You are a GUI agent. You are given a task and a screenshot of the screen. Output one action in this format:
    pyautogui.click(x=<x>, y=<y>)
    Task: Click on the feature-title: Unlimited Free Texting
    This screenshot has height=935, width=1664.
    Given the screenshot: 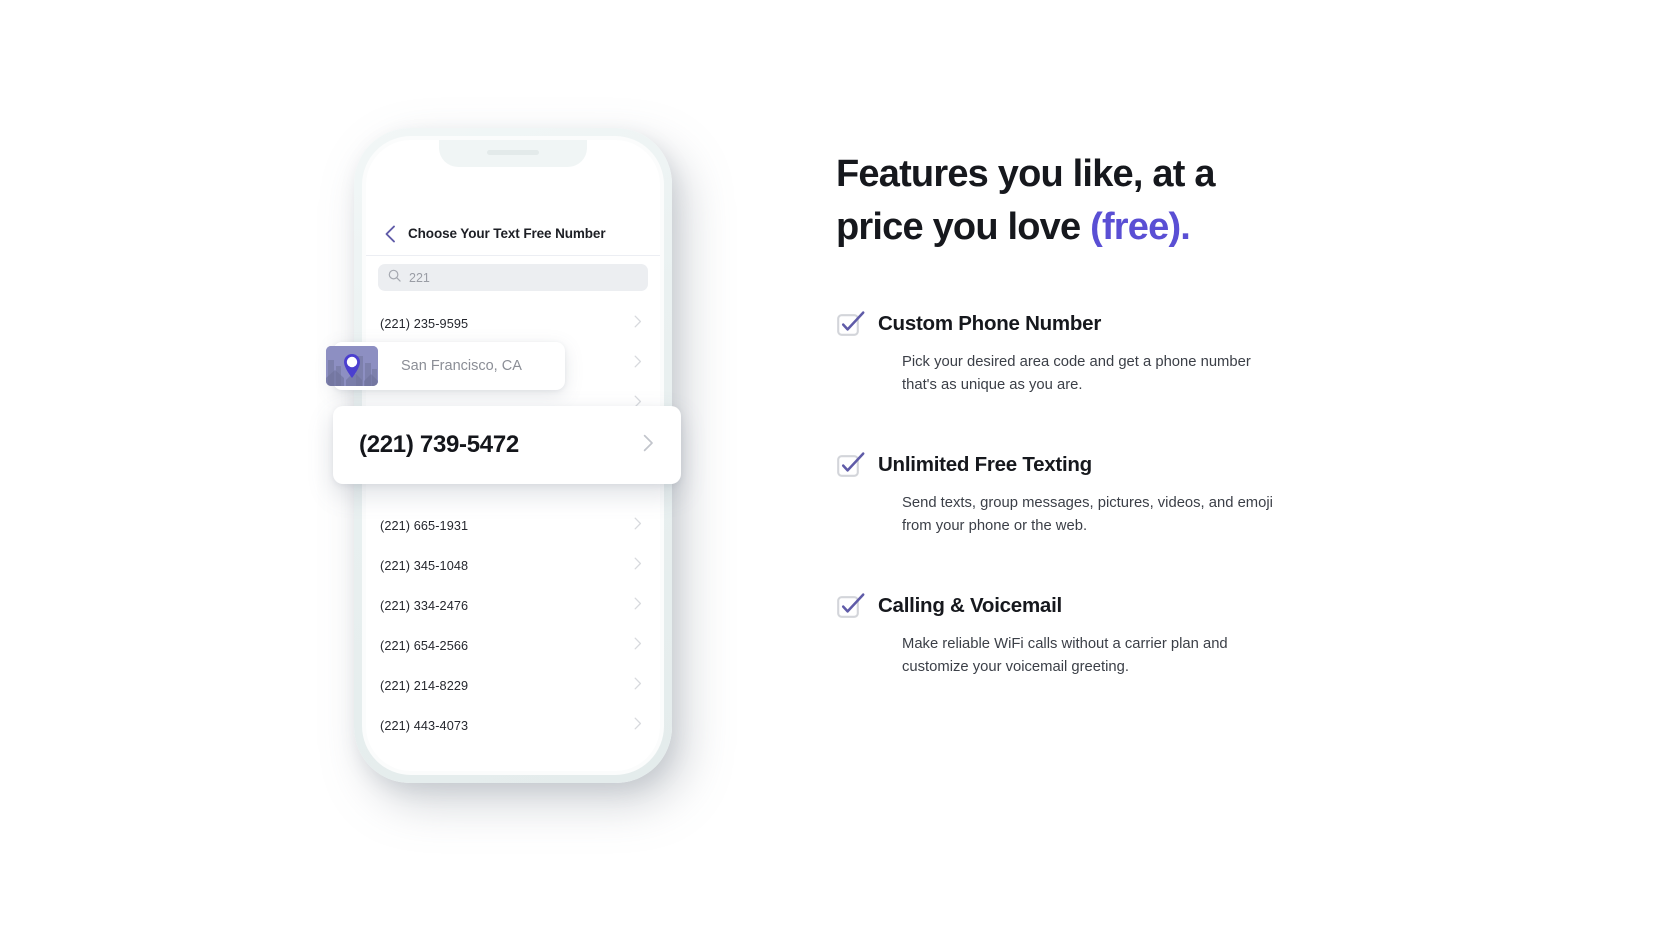 What is the action you would take?
    pyautogui.click(x=985, y=464)
    